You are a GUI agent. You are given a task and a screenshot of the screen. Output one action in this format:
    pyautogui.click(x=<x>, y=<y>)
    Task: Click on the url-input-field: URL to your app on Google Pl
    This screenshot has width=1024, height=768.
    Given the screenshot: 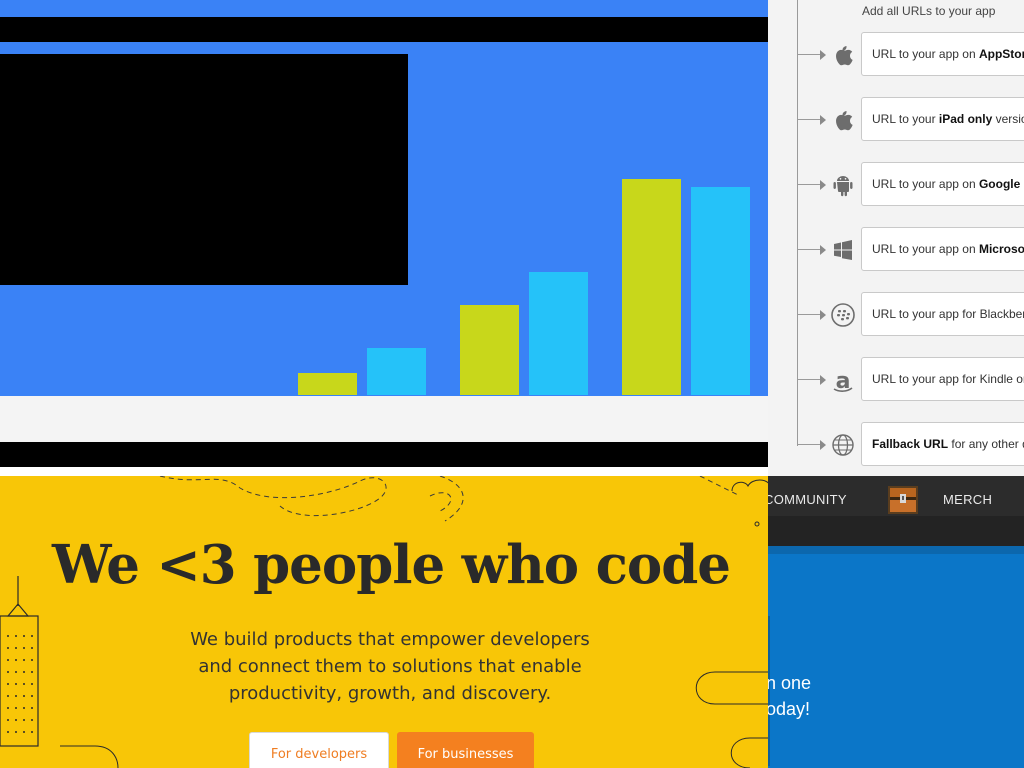 What is the action you would take?
    pyautogui.click(x=942, y=184)
    